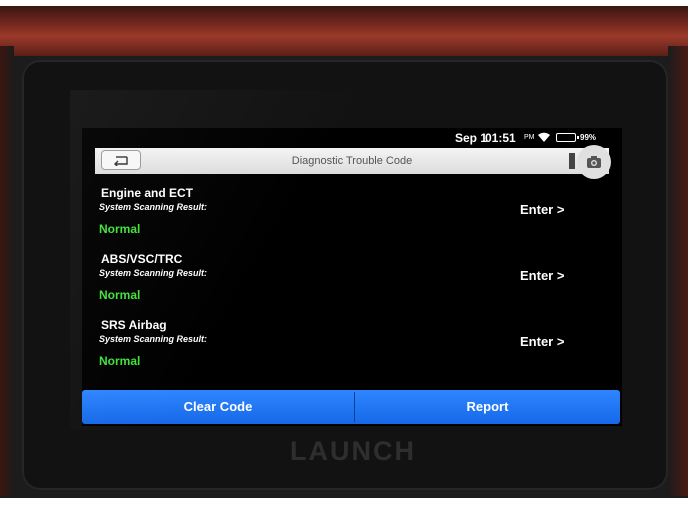 The width and height of the screenshot is (688, 514). What do you see at coordinates (572, 161) in the screenshot?
I see `drawer-handle` at bounding box center [572, 161].